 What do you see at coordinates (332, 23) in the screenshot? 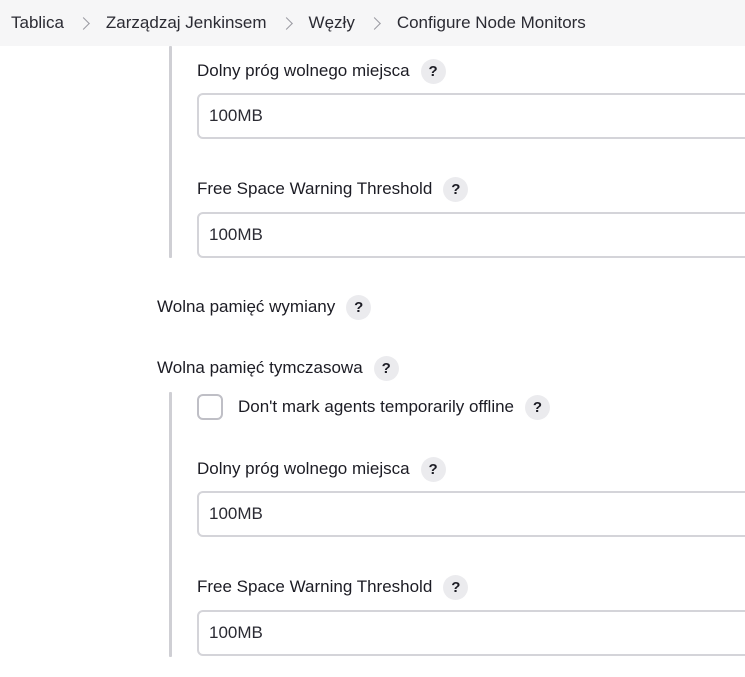
I see `breadcrumb-item-nodes: Węzły` at bounding box center [332, 23].